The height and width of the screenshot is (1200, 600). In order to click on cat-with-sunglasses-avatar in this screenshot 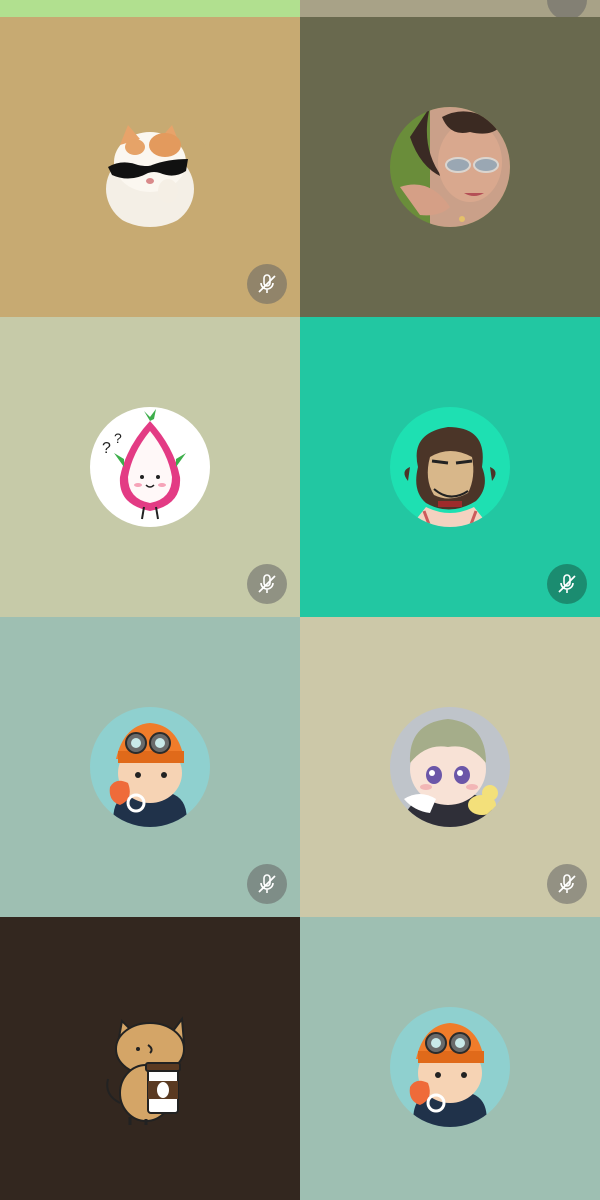, I will do `click(150, 167)`.